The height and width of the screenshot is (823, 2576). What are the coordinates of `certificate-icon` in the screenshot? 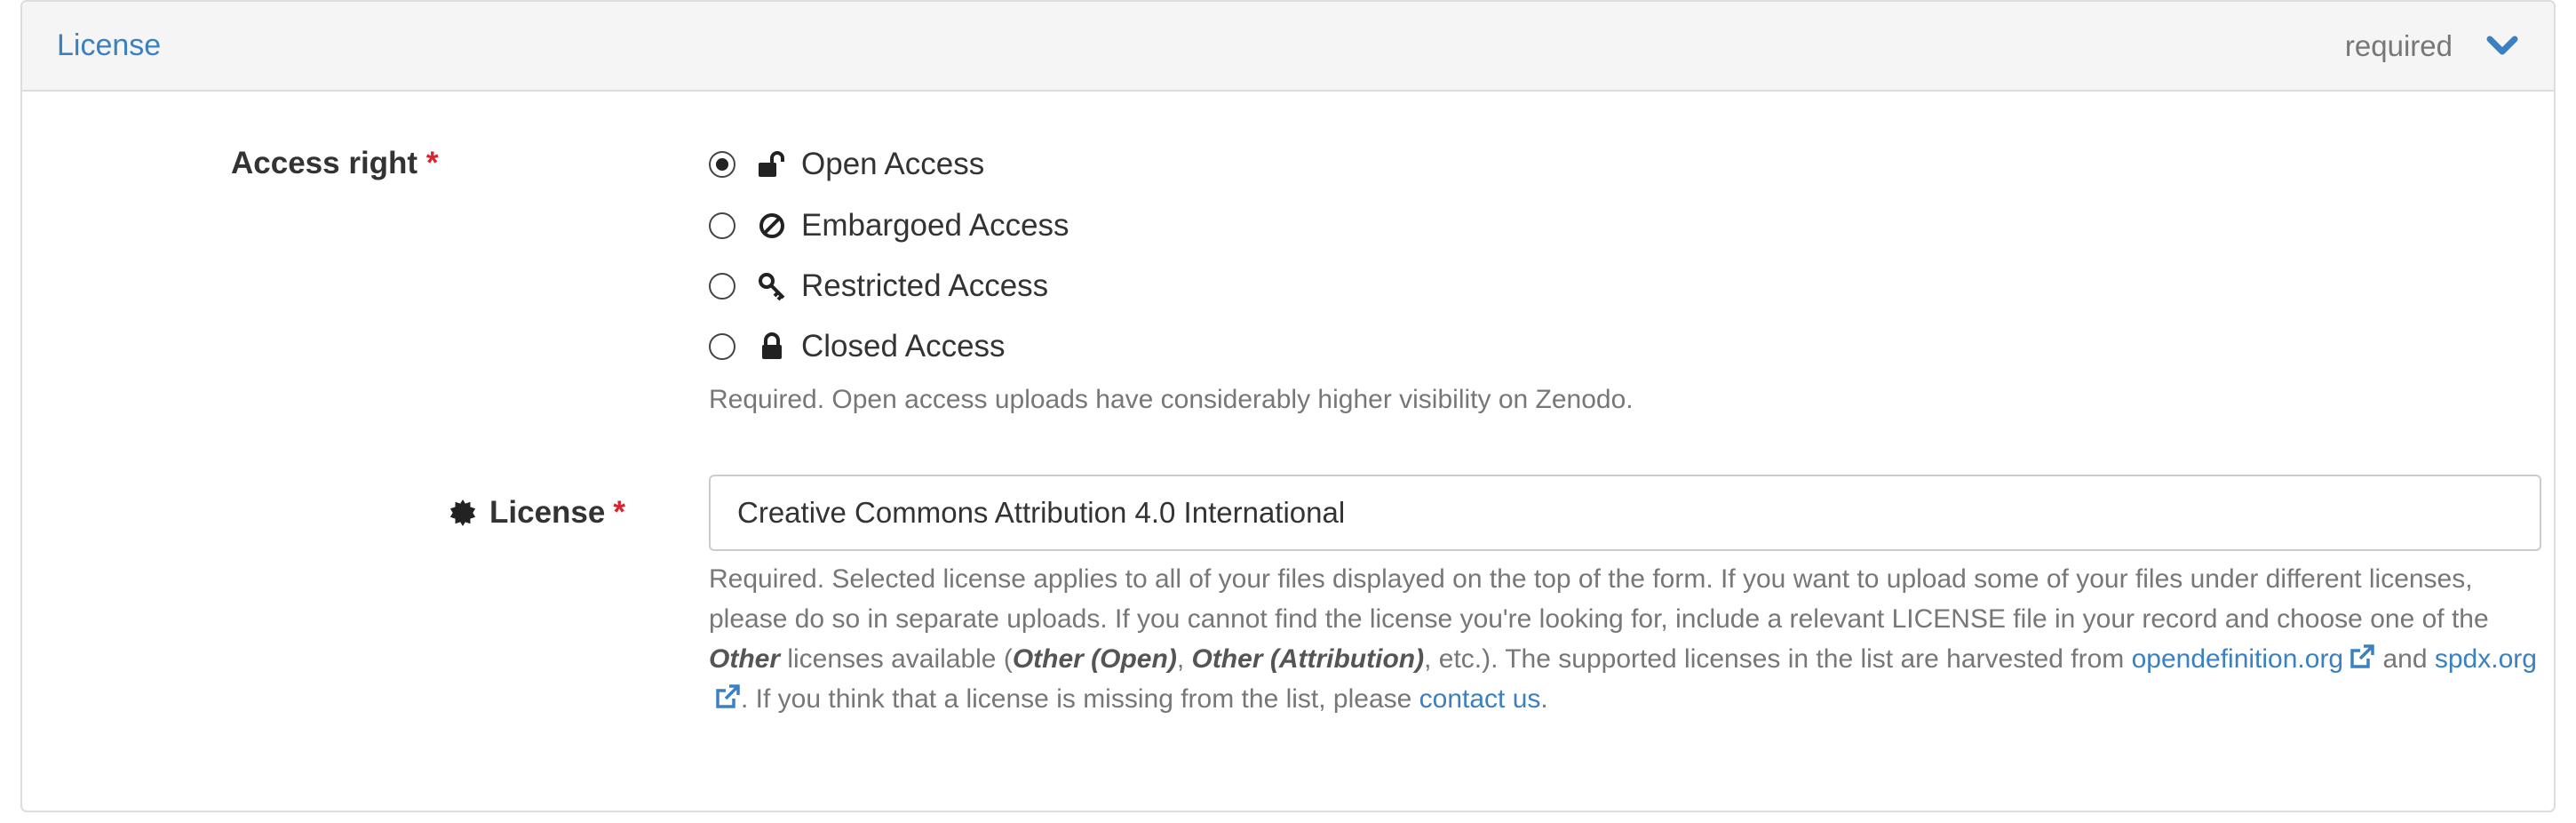 It's located at (462, 513).